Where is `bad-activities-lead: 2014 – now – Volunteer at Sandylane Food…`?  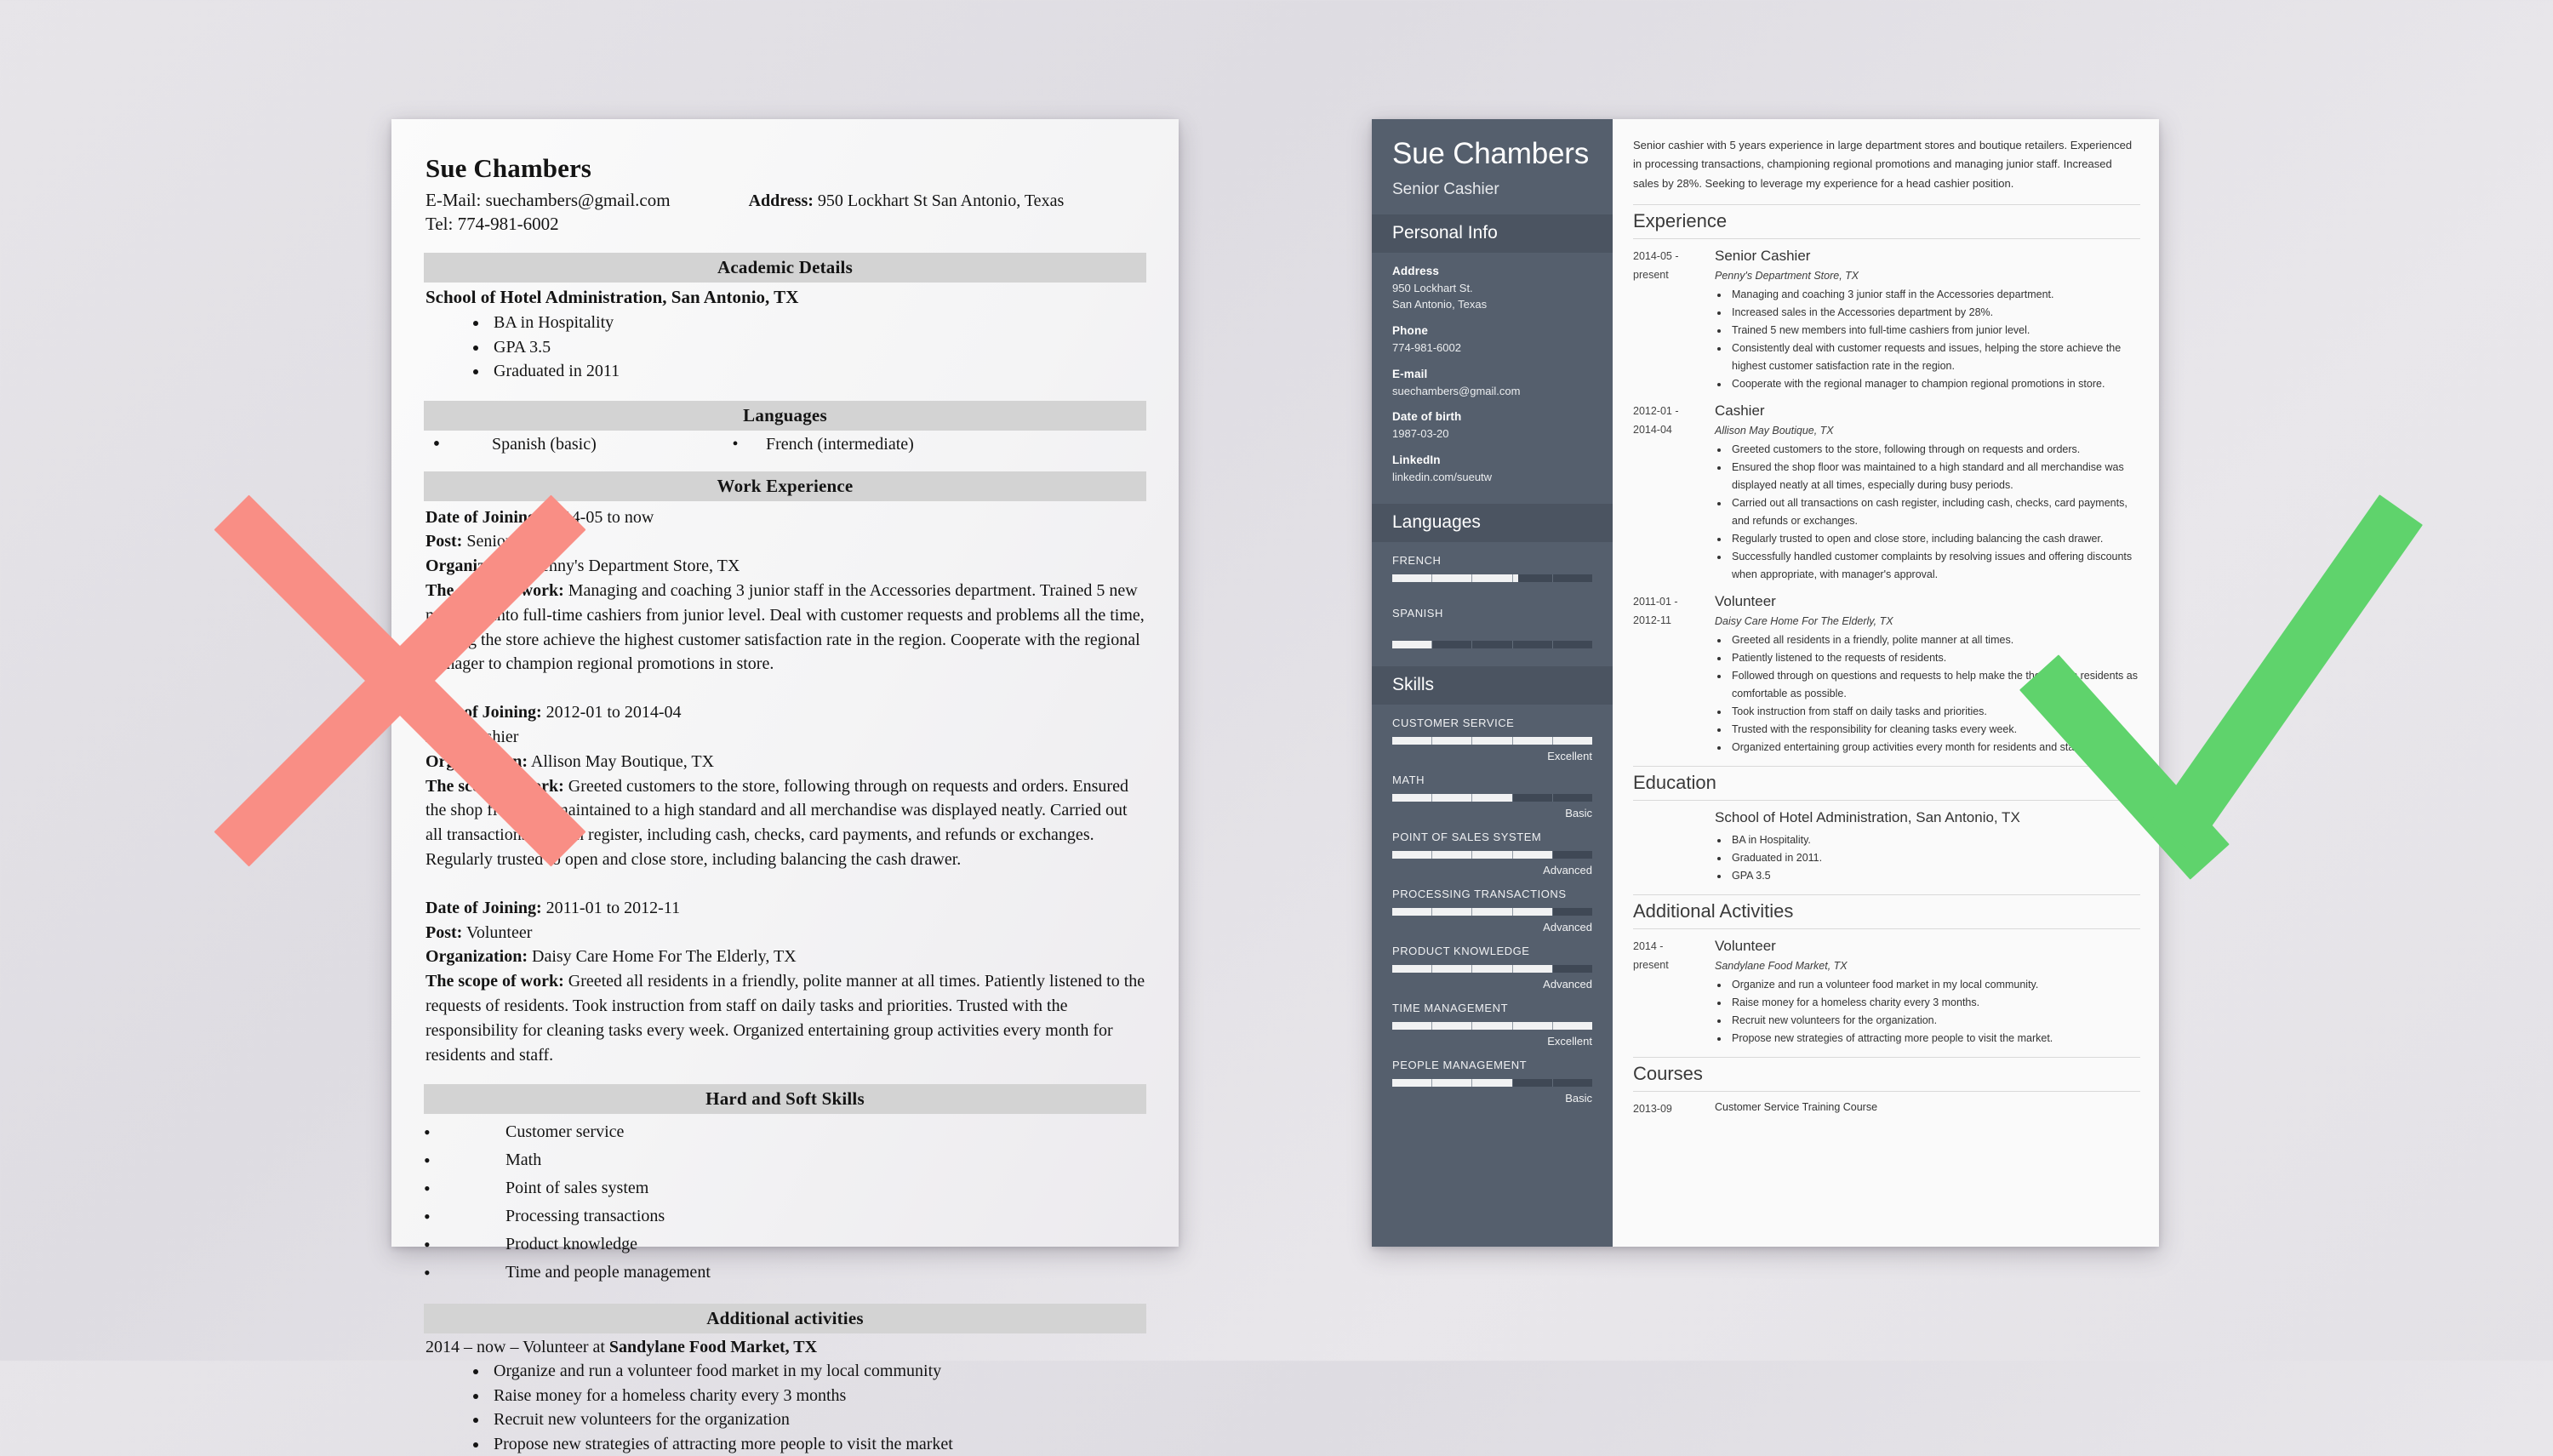 bad-activities-lead: 2014 – now – Volunteer at Sandylane Food… is located at coordinates (786, 1347).